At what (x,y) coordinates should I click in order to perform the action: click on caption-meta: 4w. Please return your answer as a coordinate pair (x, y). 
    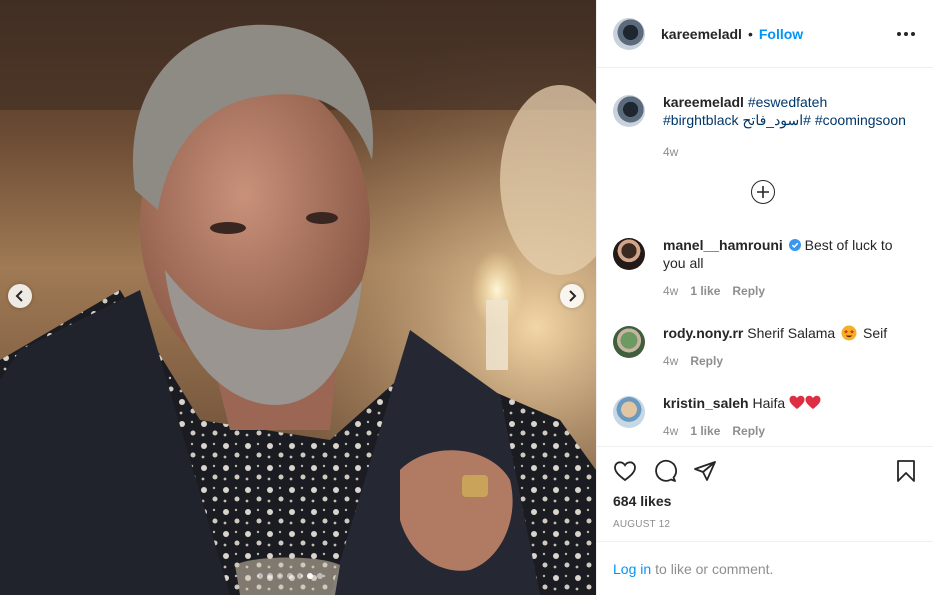
    Looking at the image, I should click on (790, 152).